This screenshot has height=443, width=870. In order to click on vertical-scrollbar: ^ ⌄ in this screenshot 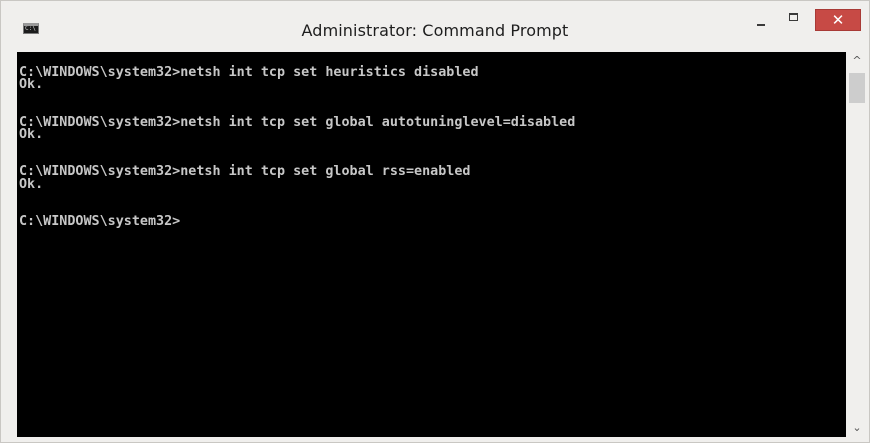, I will do `click(857, 244)`.